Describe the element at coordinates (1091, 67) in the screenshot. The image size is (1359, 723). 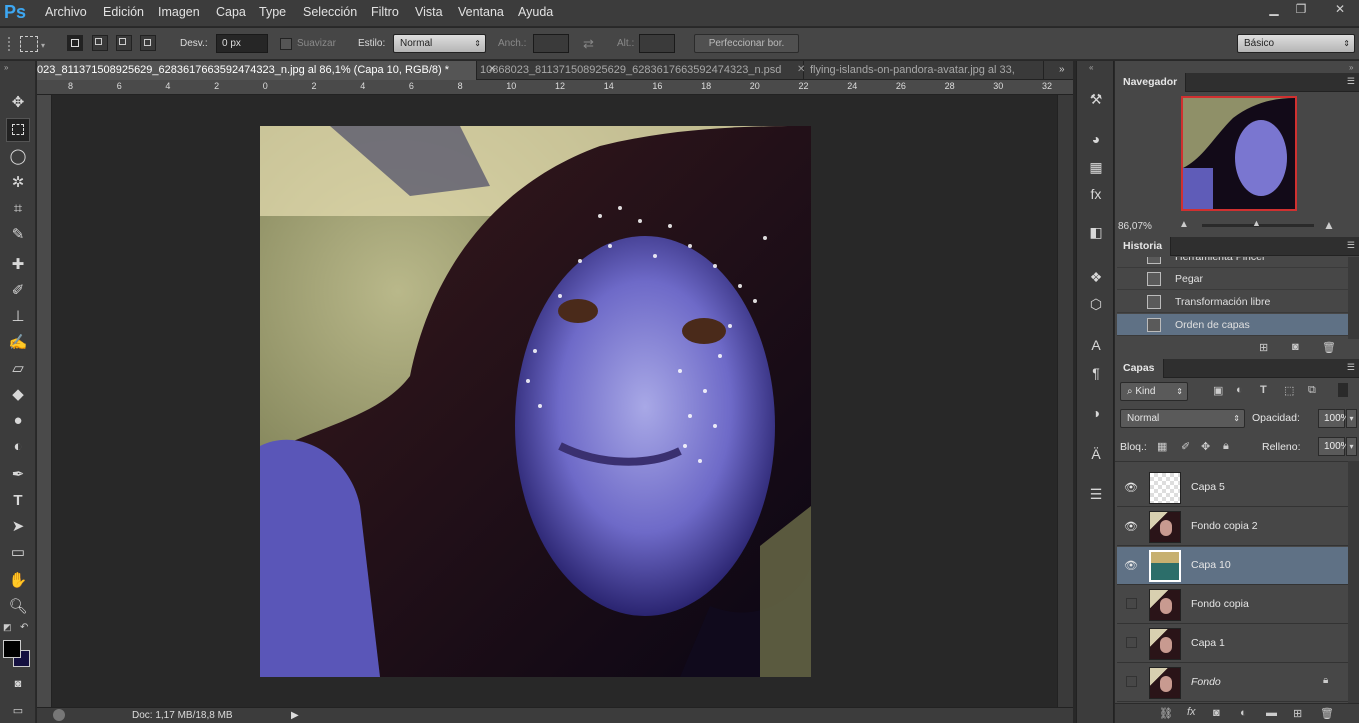
I see `collapse-icon: «` at that location.